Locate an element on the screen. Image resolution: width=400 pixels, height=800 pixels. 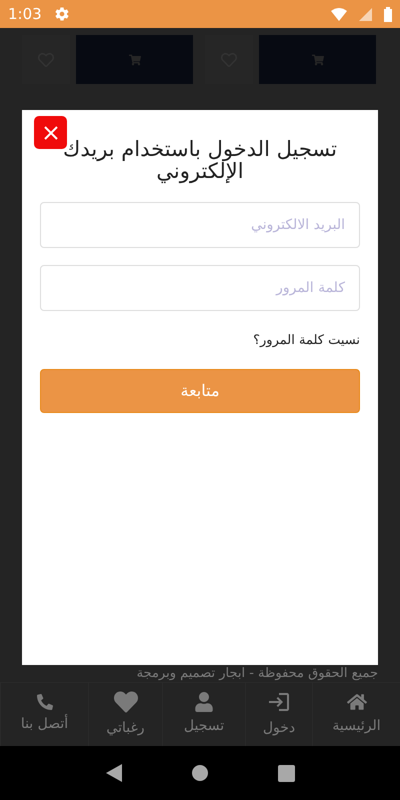
email-field: البريد الالكتروني is located at coordinates (200, 225).